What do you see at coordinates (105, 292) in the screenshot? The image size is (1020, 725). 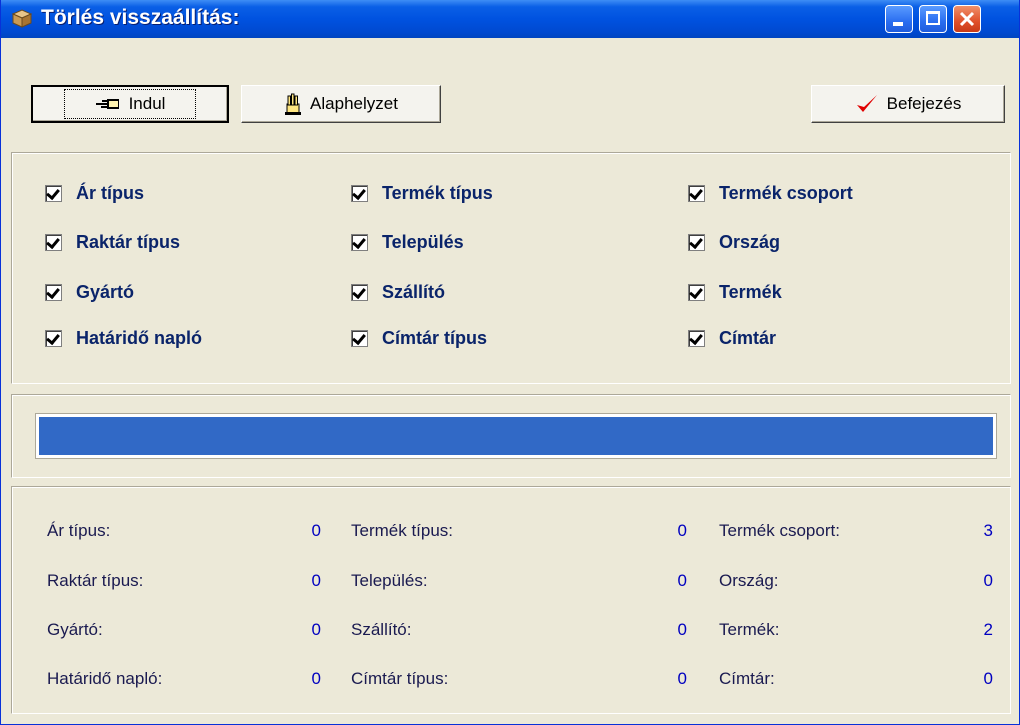 I see `option-label: Gyártó` at bounding box center [105, 292].